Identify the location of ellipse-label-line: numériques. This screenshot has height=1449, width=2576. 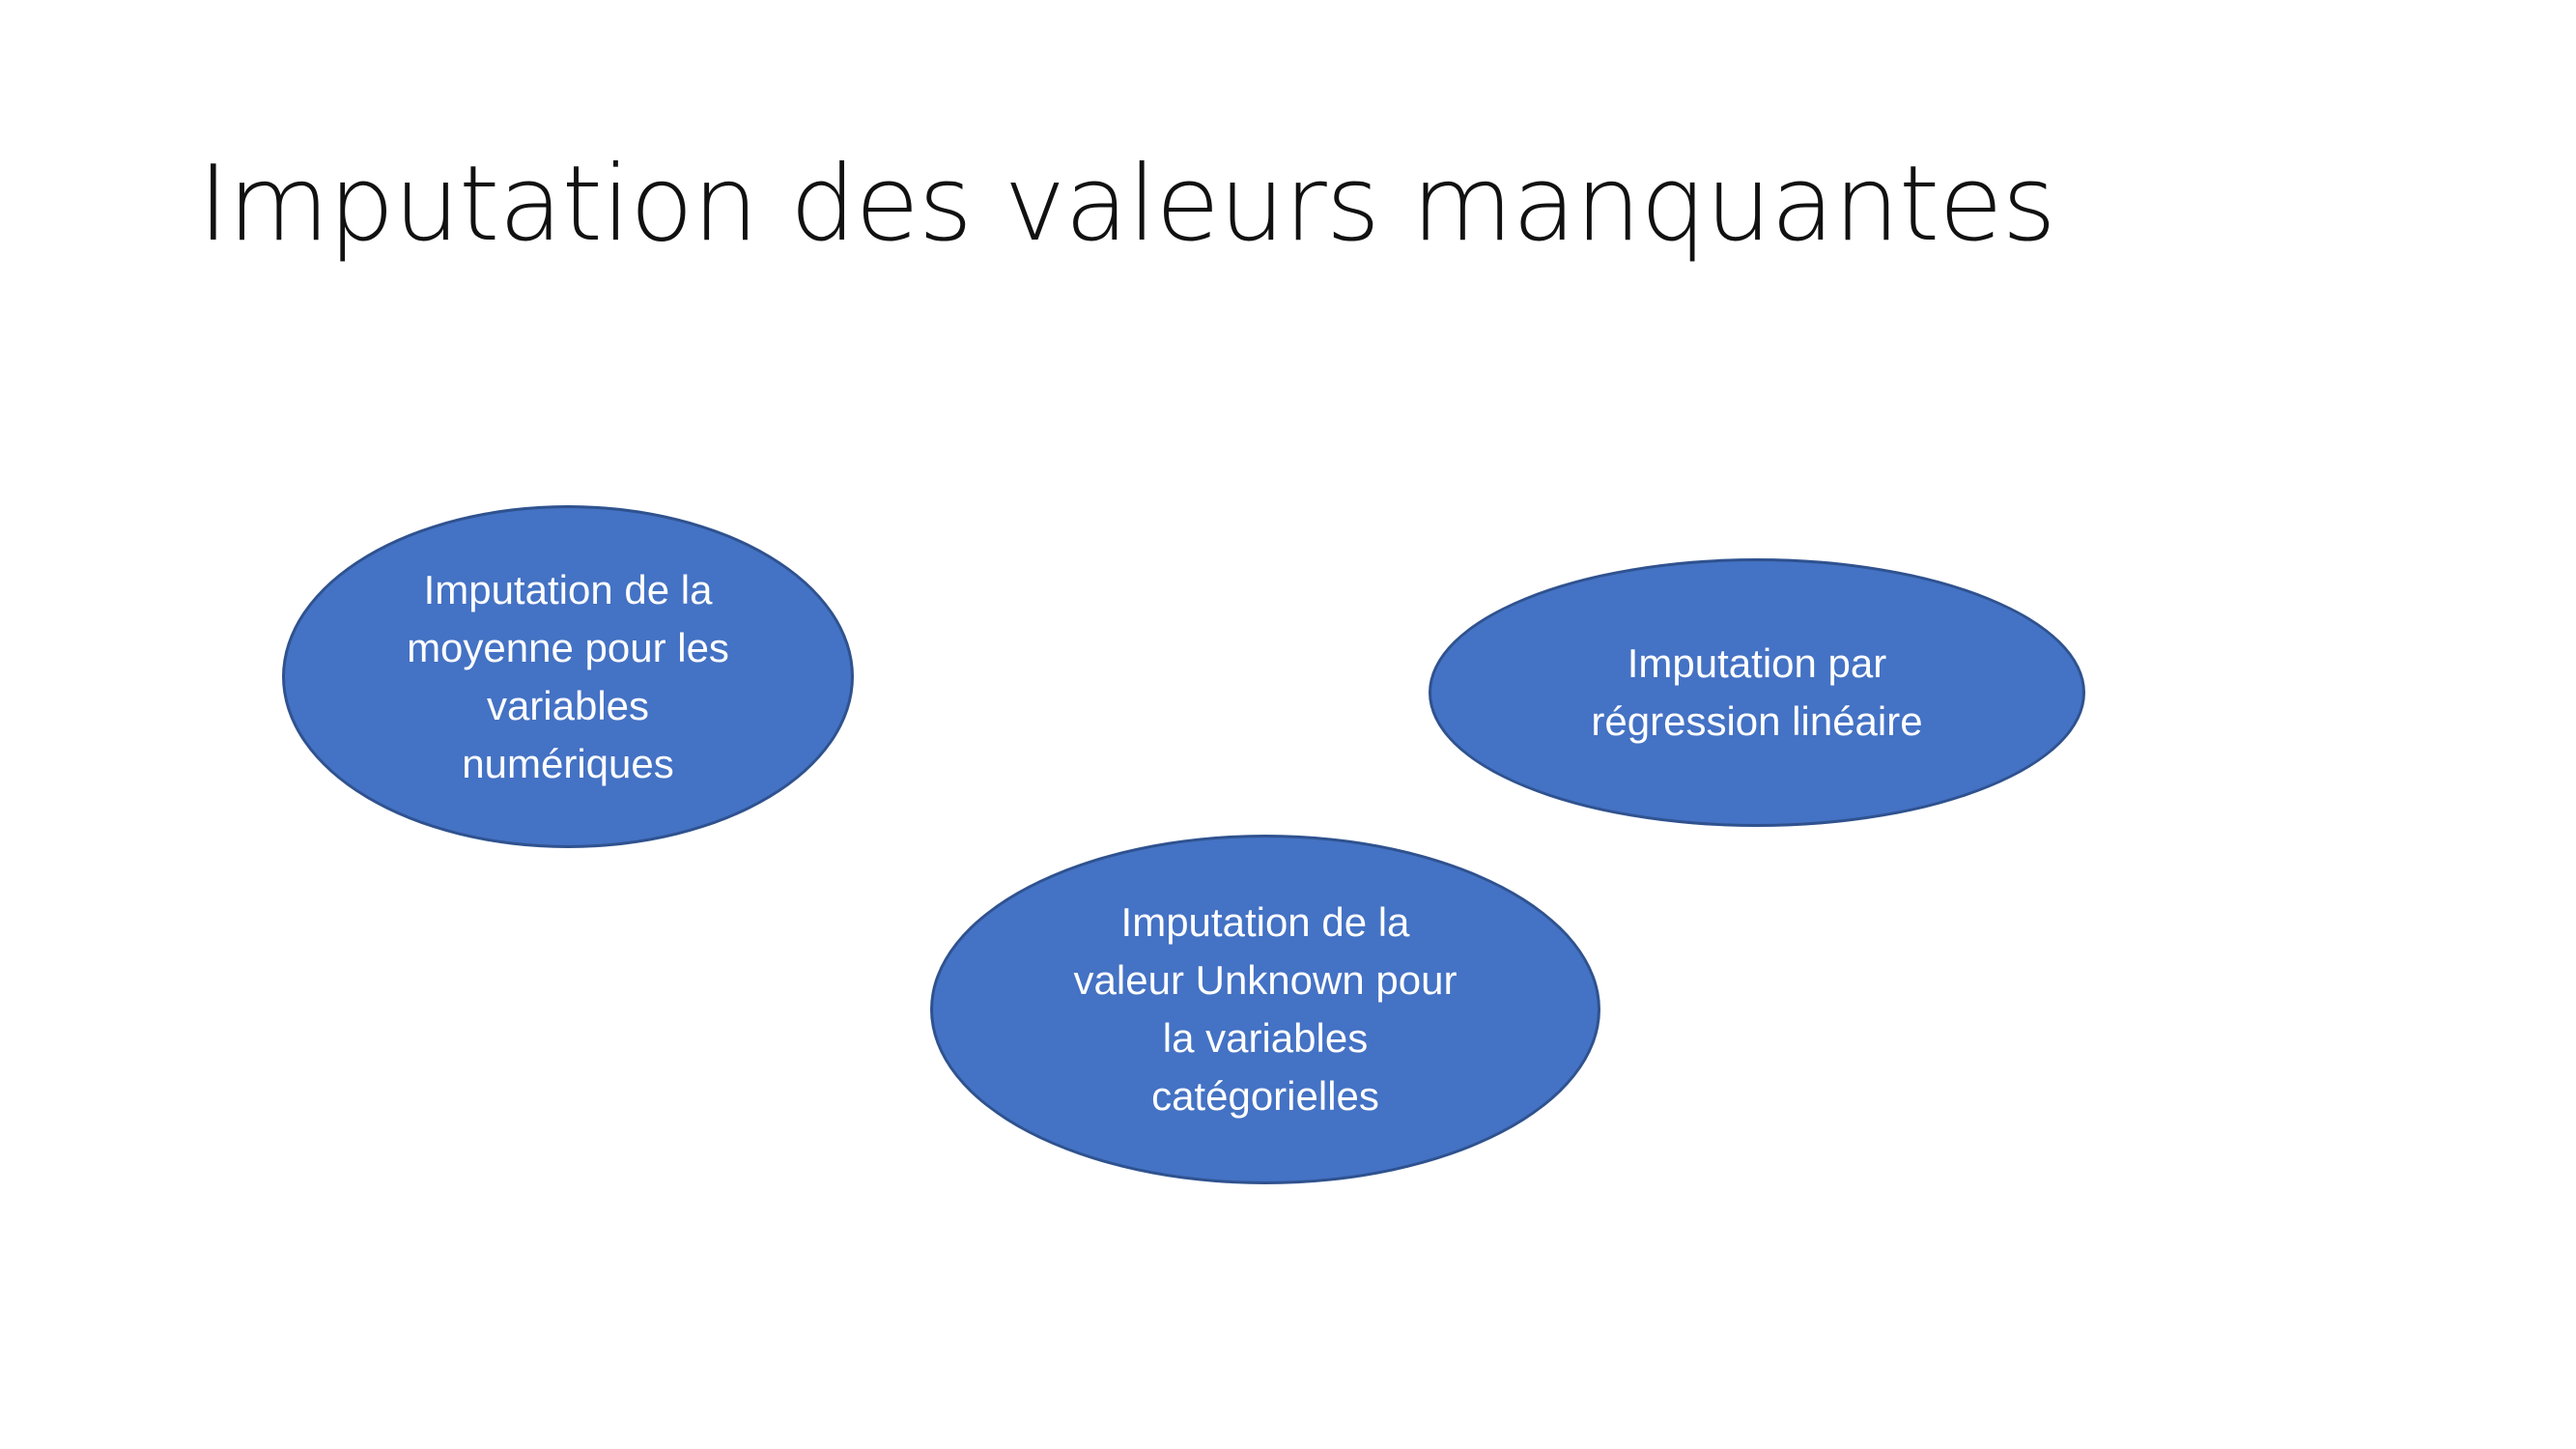
(568, 763).